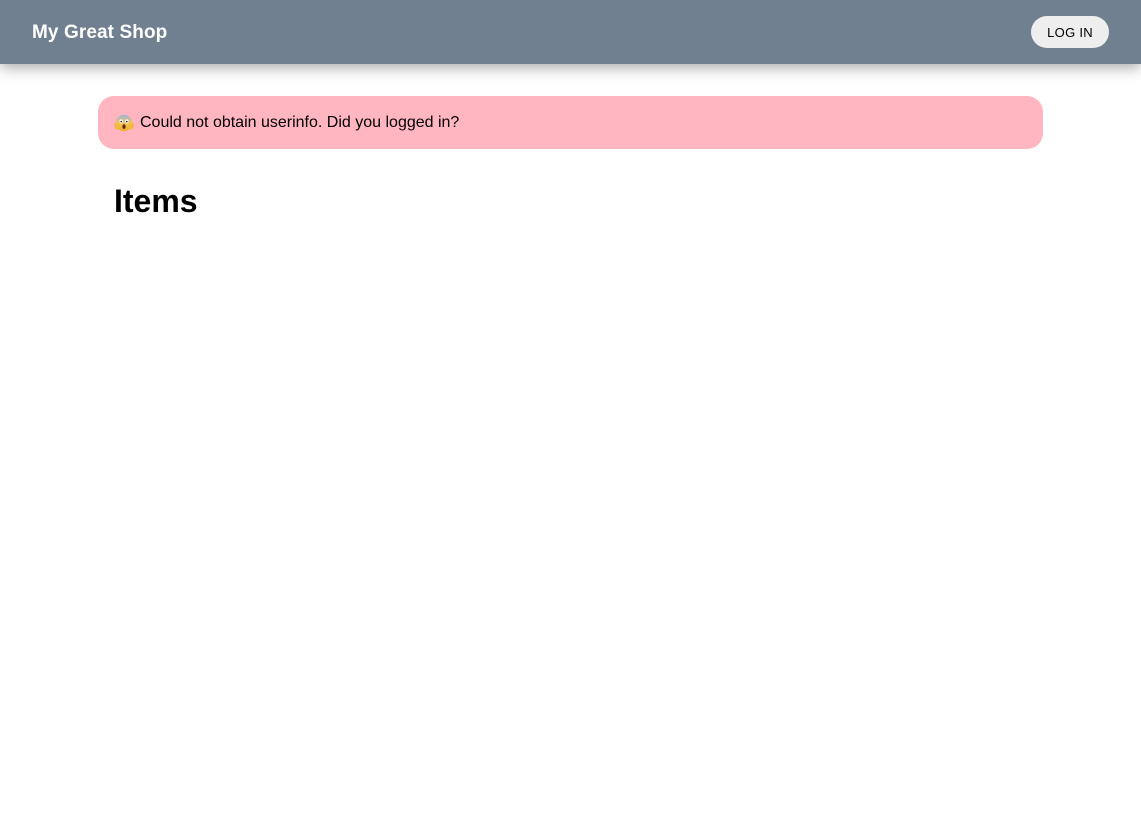  I want to click on login-button: LOG IN, so click(1070, 32).